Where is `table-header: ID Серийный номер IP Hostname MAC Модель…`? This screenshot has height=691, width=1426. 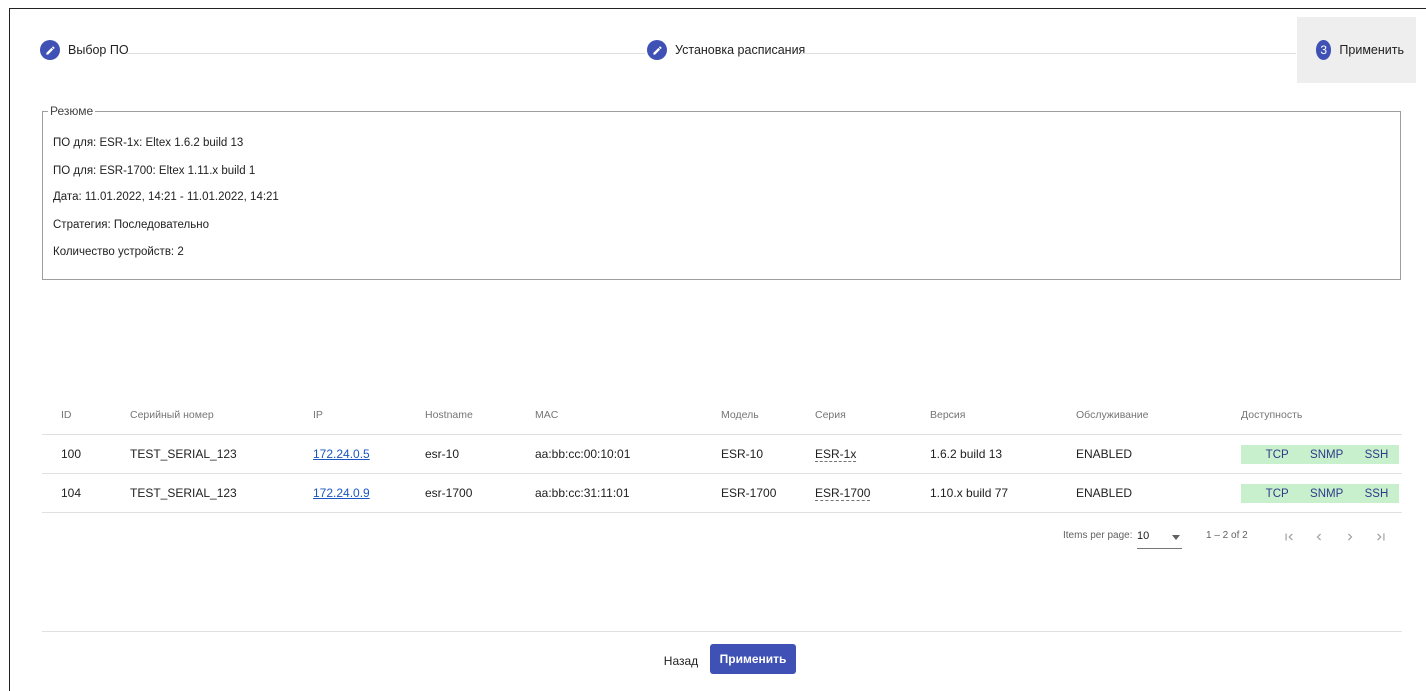
table-header: ID Серийный номер IP Hostname MAC Модель… is located at coordinates (722, 412).